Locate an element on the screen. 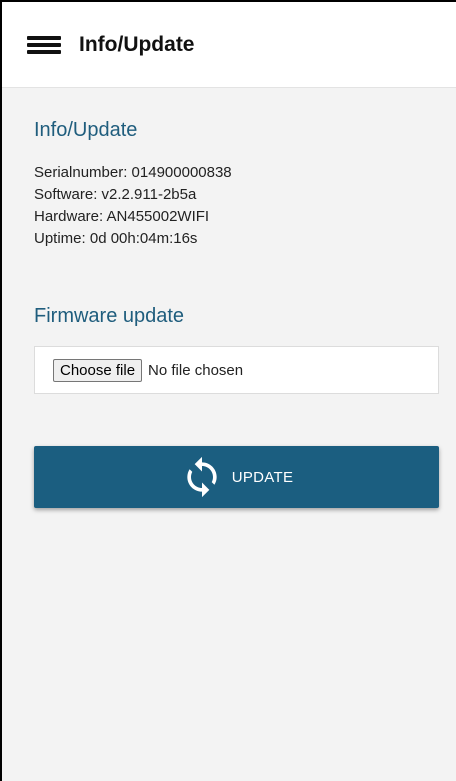 The width and height of the screenshot is (456, 781). update-button: UPDATE is located at coordinates (236, 477).